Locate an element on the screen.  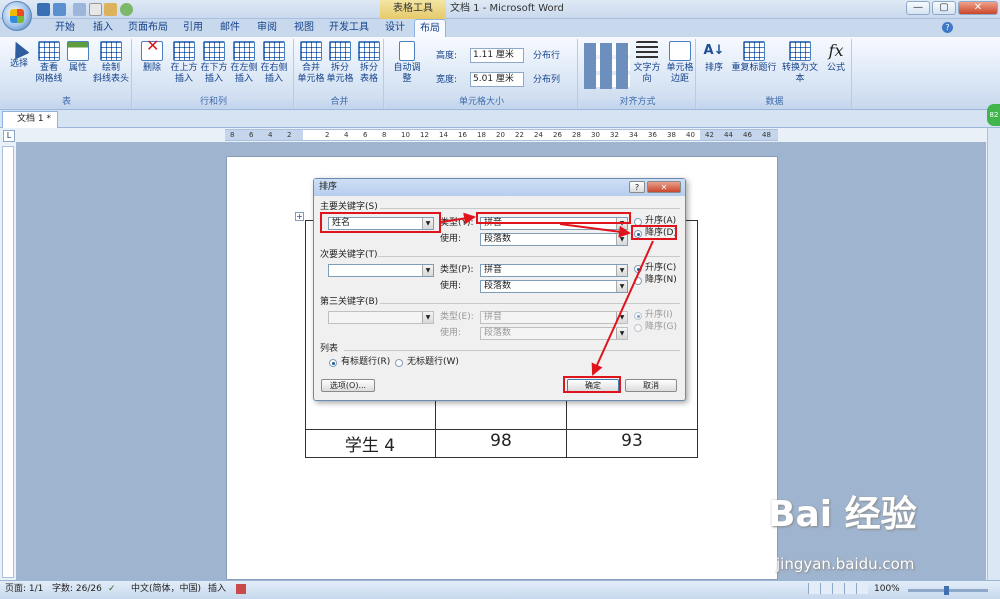
baidu-watermark-logo: Bai 经验 is located at coordinates (842, 514).